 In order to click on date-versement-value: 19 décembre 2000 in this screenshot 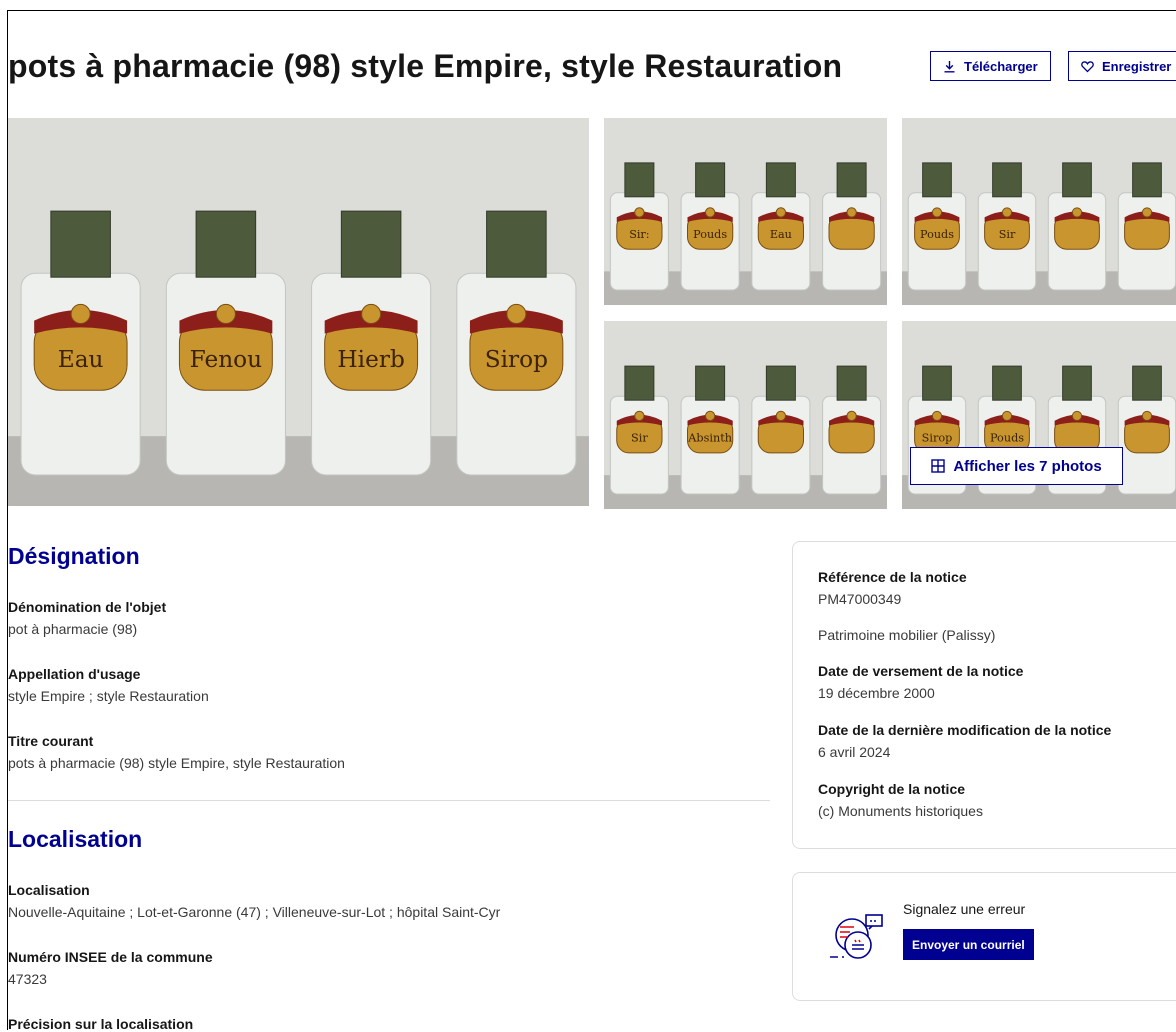, I will do `click(876, 693)`.